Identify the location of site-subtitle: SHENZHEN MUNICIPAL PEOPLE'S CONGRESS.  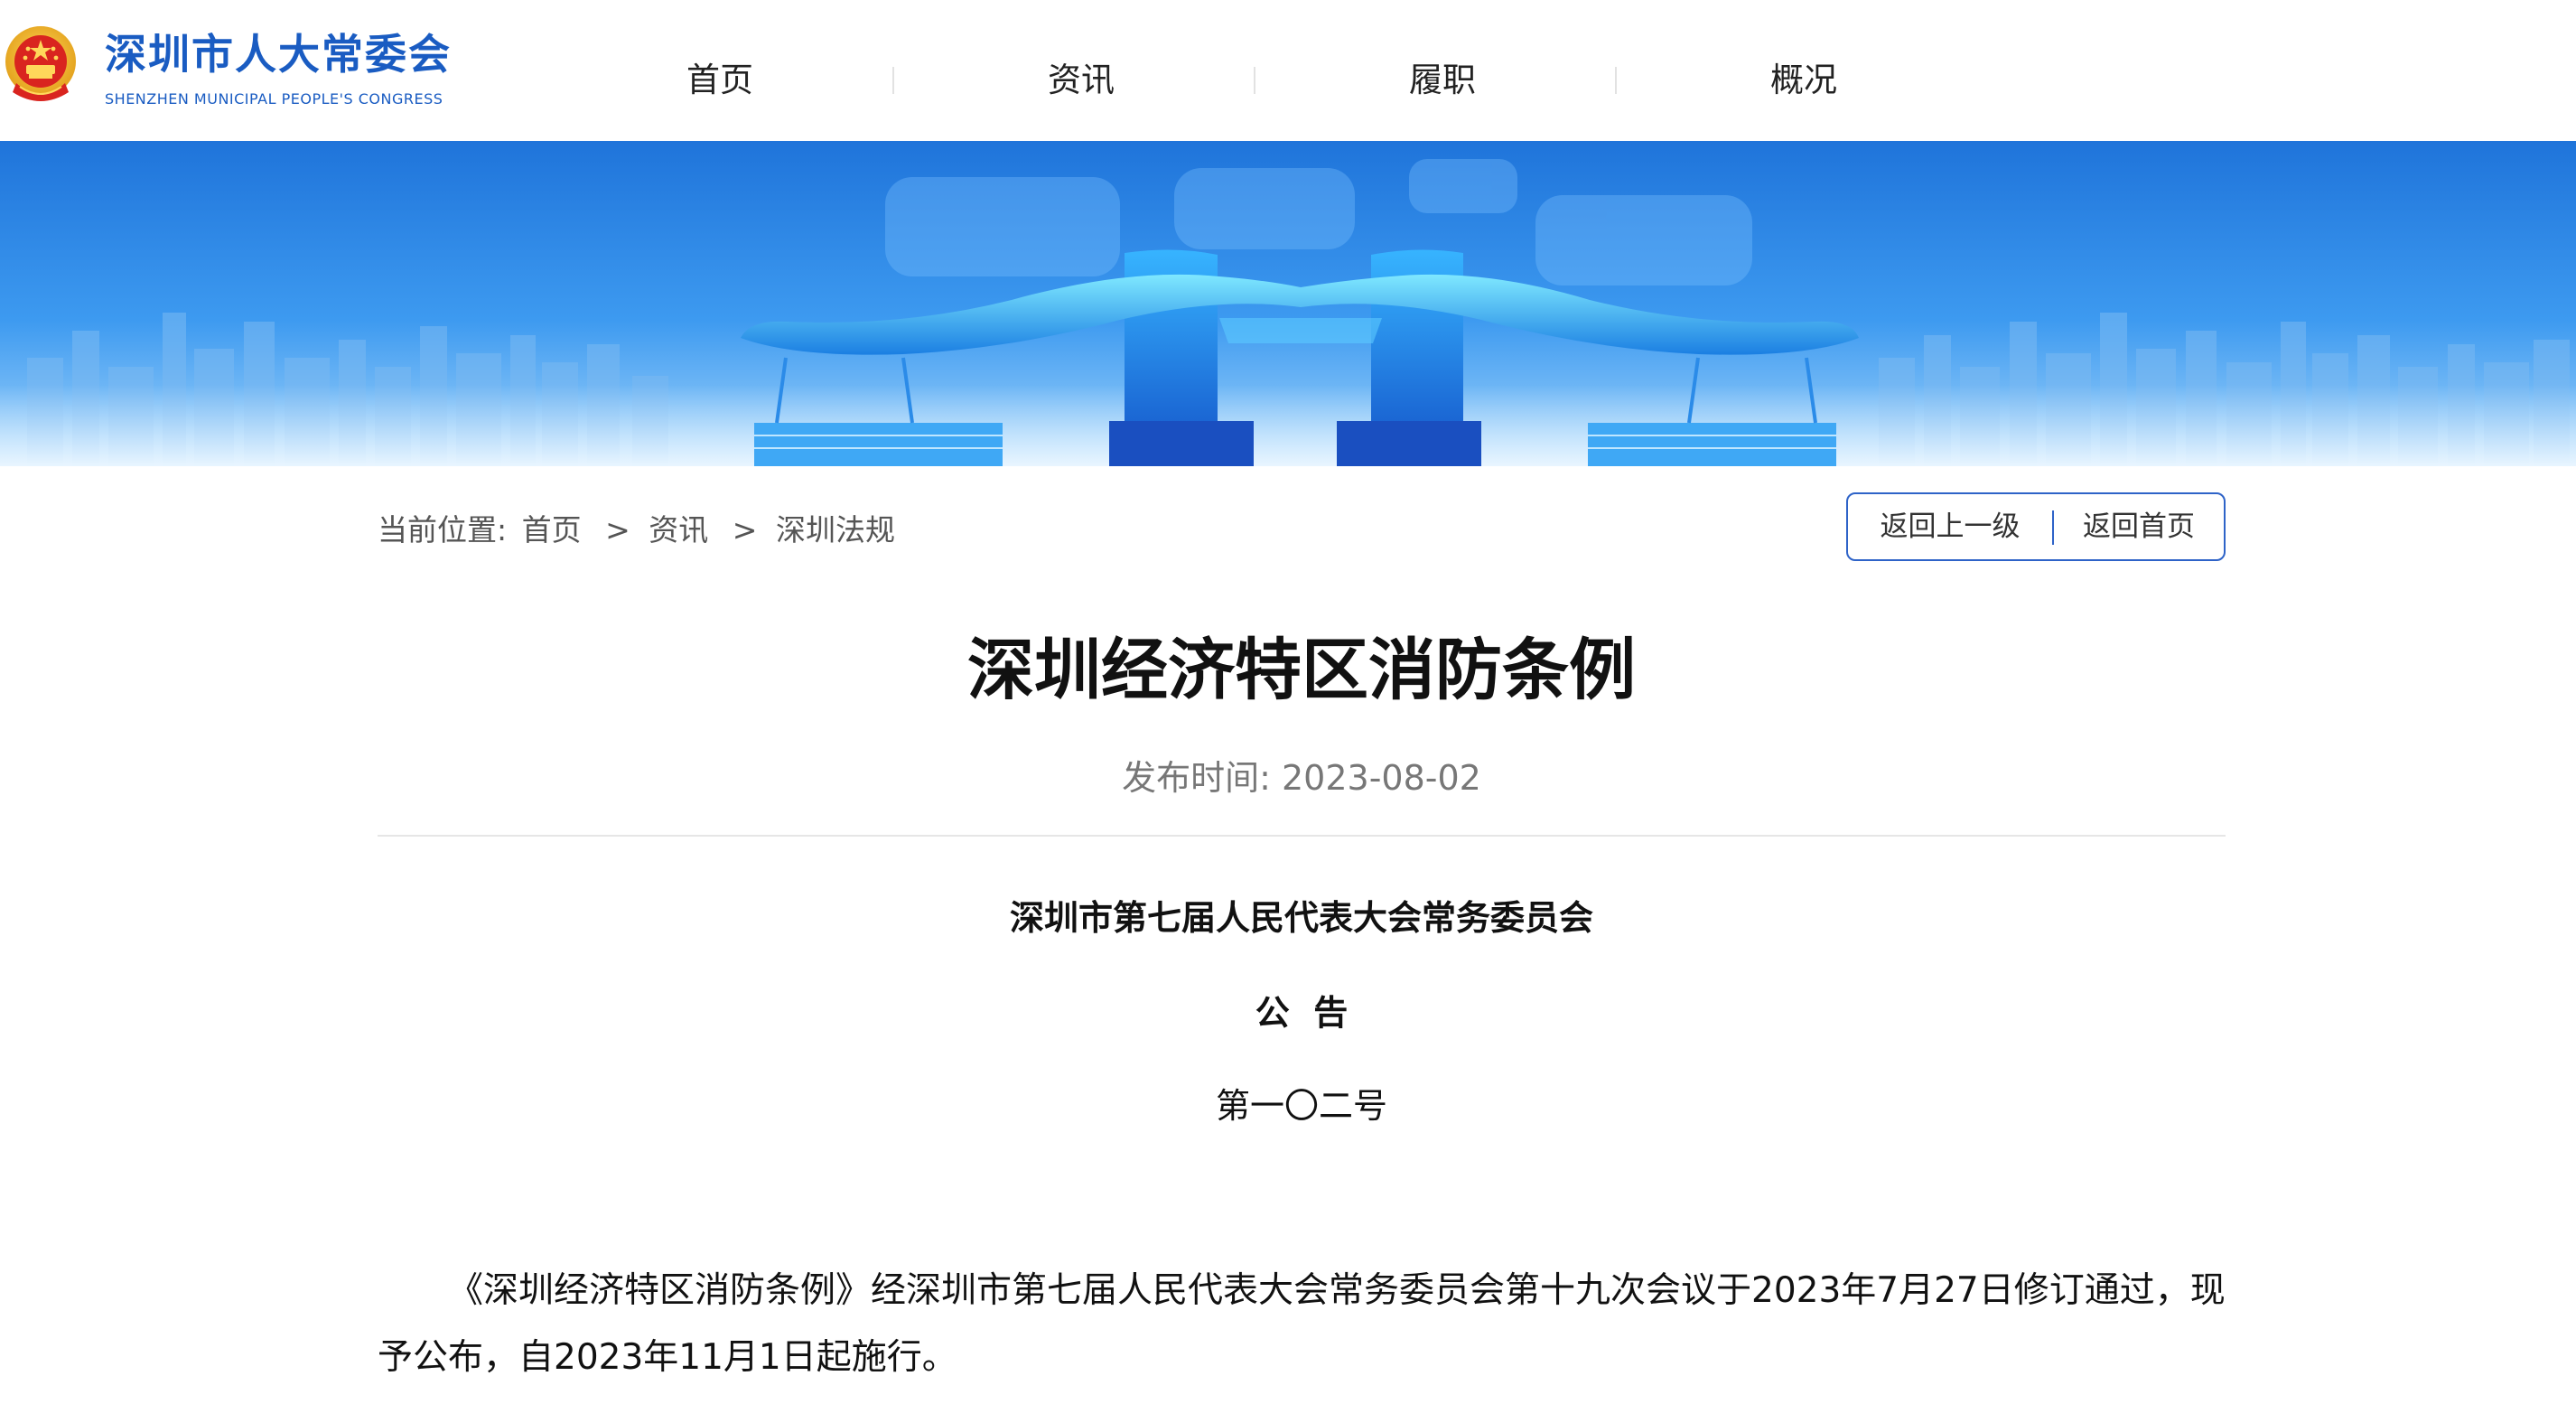
(274, 99).